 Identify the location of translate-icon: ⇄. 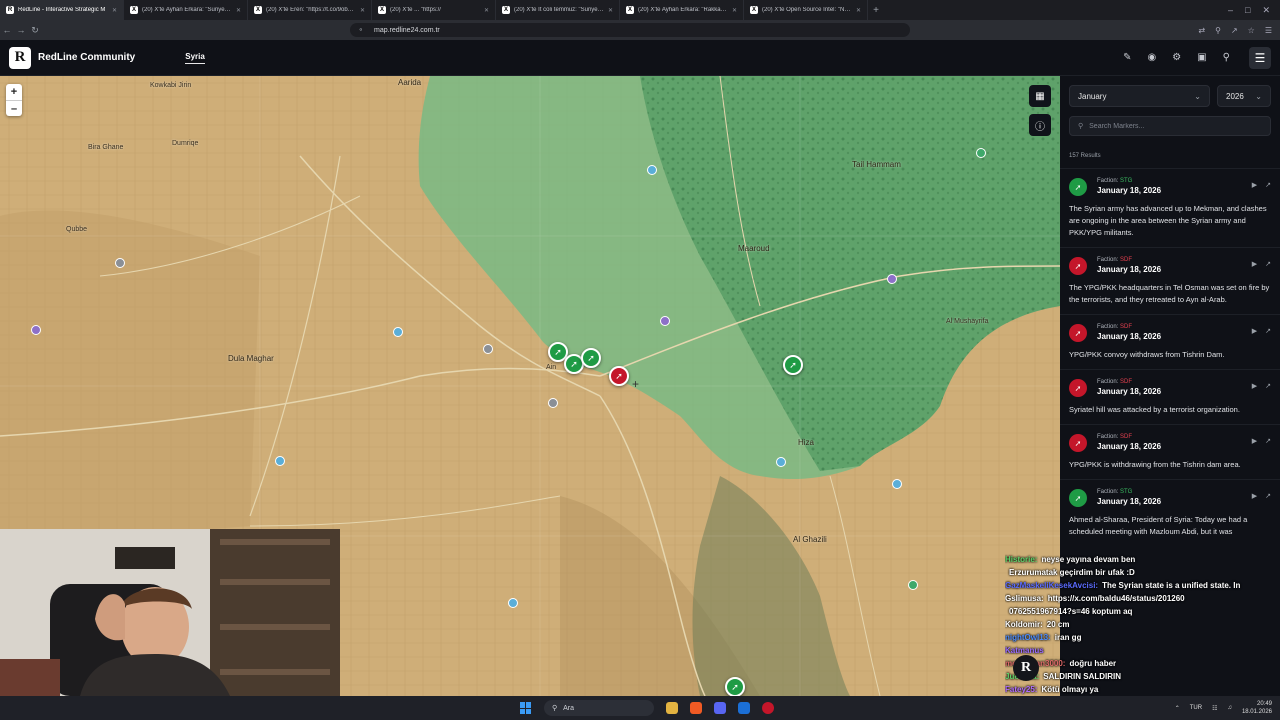
(1201, 30).